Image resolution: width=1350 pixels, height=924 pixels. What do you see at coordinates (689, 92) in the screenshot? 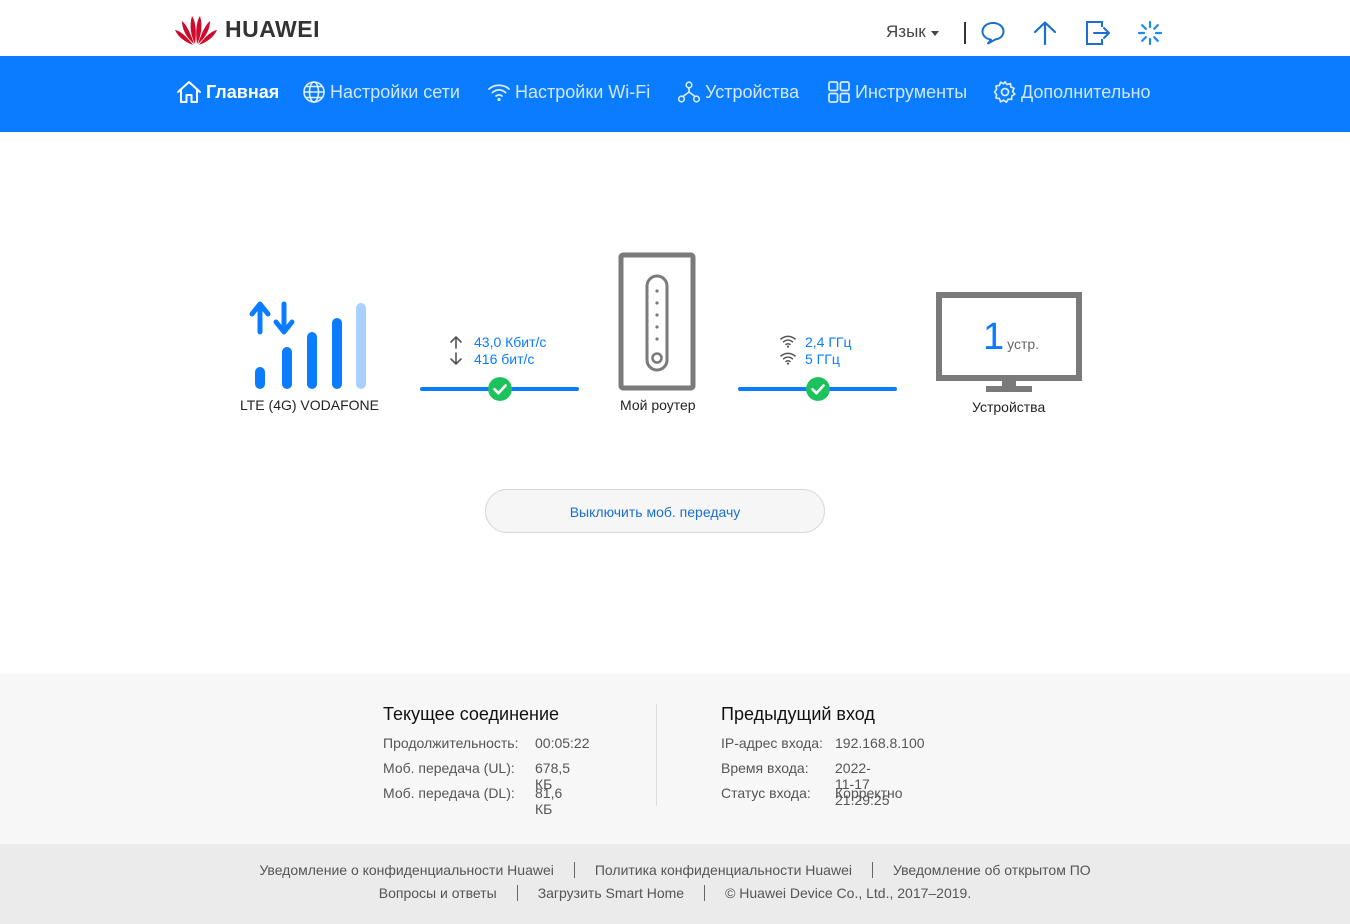
I see `devices-icon` at bounding box center [689, 92].